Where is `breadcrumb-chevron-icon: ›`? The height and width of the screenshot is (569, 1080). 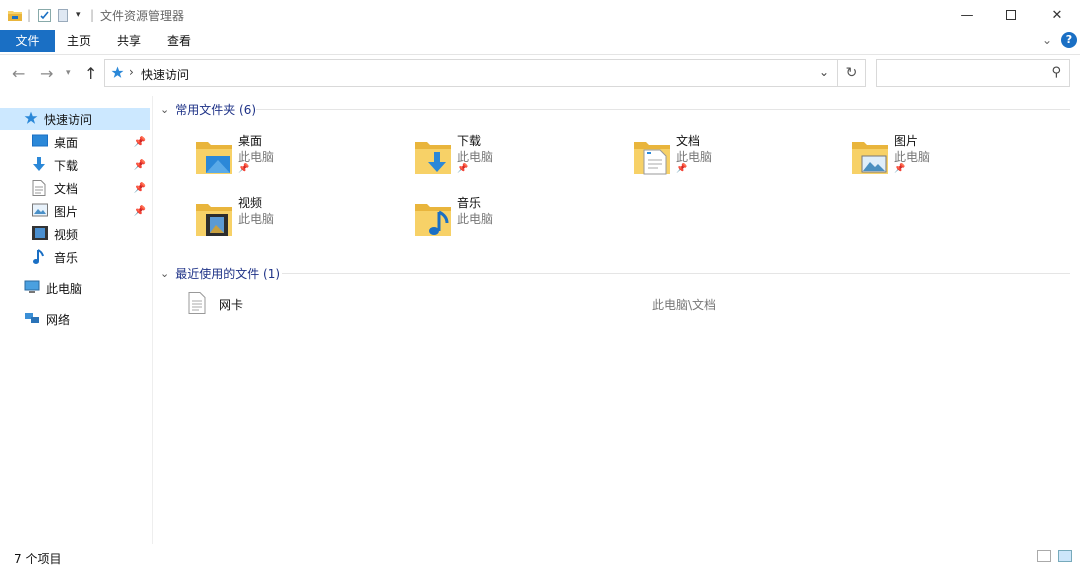
breadcrumb-chevron-icon: › is located at coordinates (131, 72).